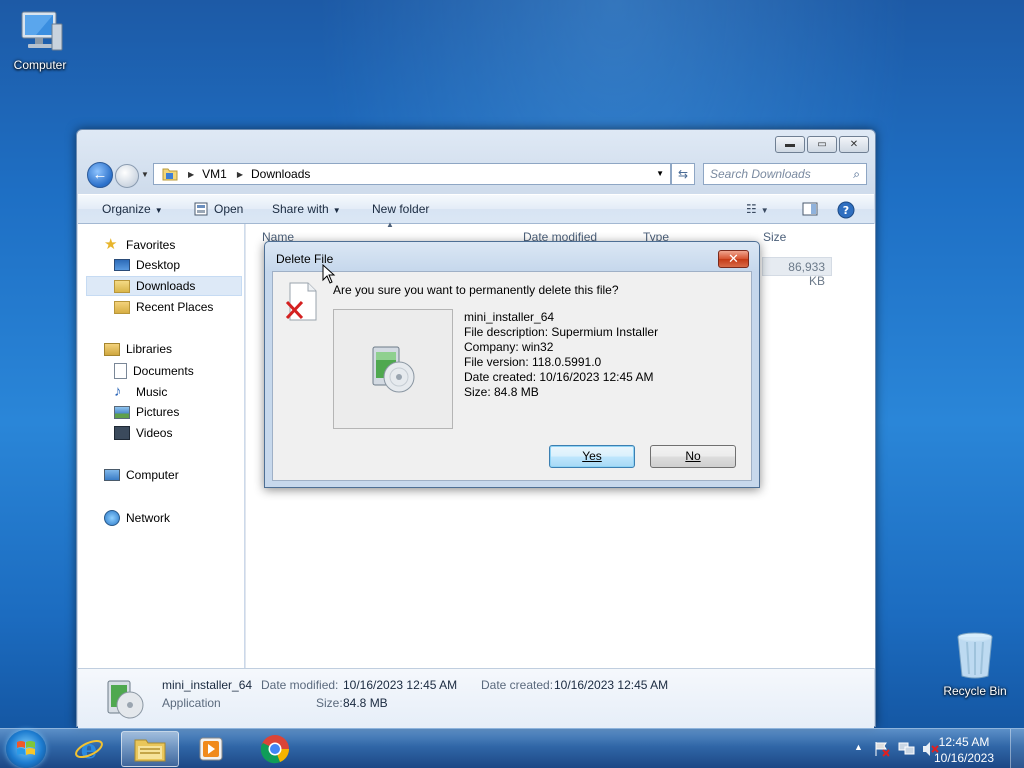  Describe the element at coordinates (149, 349) in the screenshot. I see `nav-label: Libraries` at that location.